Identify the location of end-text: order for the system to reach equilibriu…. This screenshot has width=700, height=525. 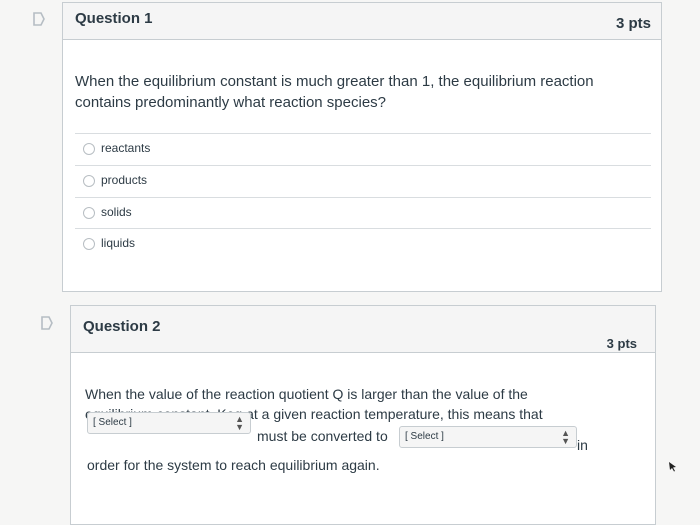
(233, 465).